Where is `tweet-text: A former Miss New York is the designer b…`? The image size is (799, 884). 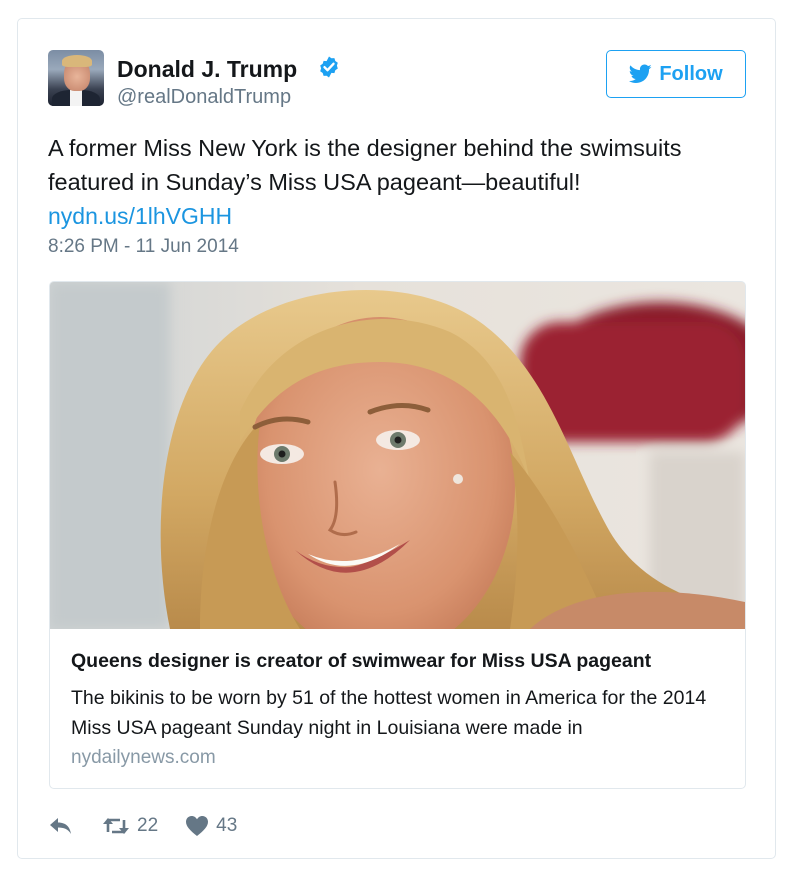 tweet-text: A former Miss New York is the designer b… is located at coordinates (365, 165).